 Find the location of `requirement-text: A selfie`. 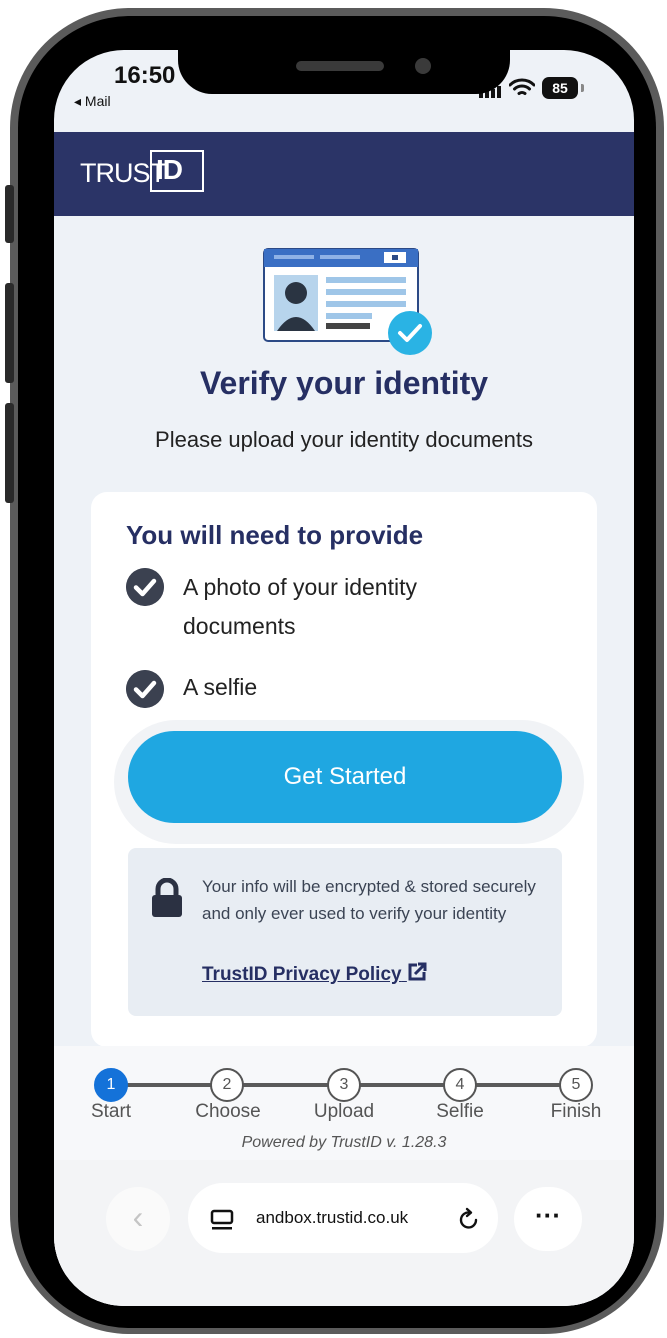

requirement-text: A selfie is located at coordinates (220, 687).